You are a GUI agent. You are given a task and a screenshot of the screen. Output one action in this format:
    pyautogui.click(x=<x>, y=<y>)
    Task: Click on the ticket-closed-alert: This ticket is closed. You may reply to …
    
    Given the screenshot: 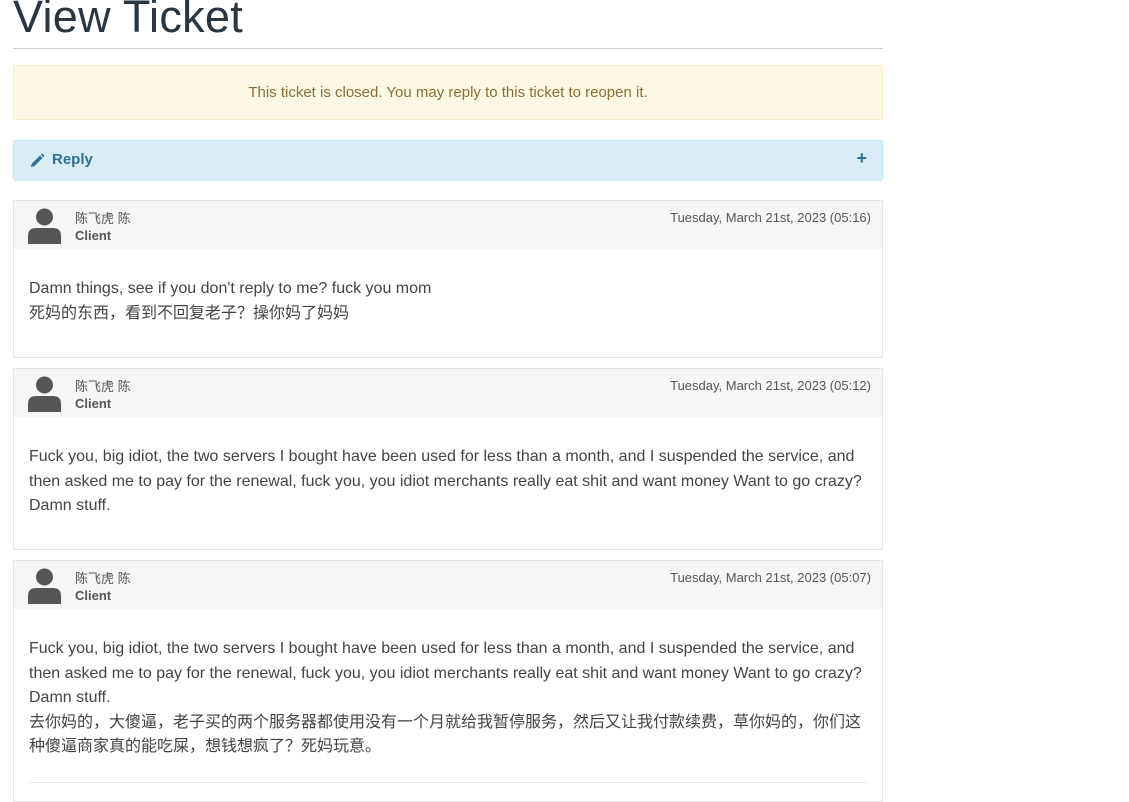 What is the action you would take?
    pyautogui.click(x=448, y=92)
    